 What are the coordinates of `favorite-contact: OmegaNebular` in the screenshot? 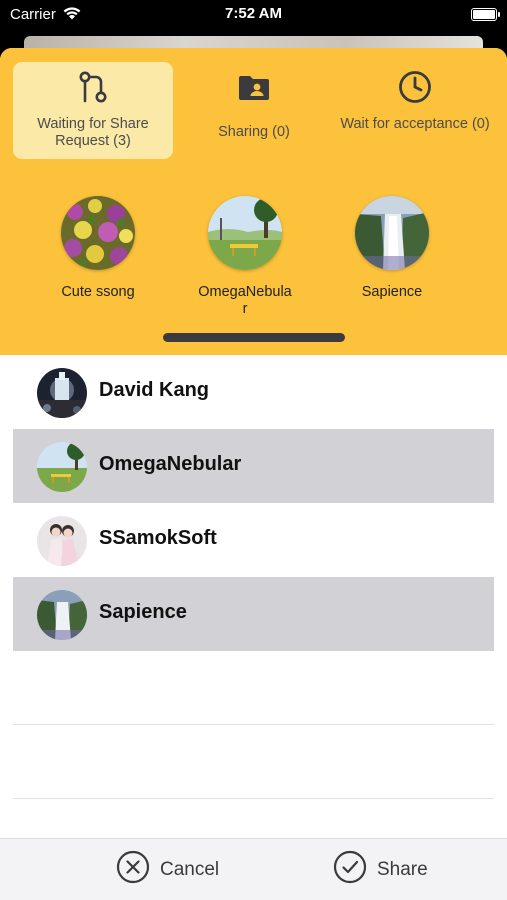 It's located at (245, 257).